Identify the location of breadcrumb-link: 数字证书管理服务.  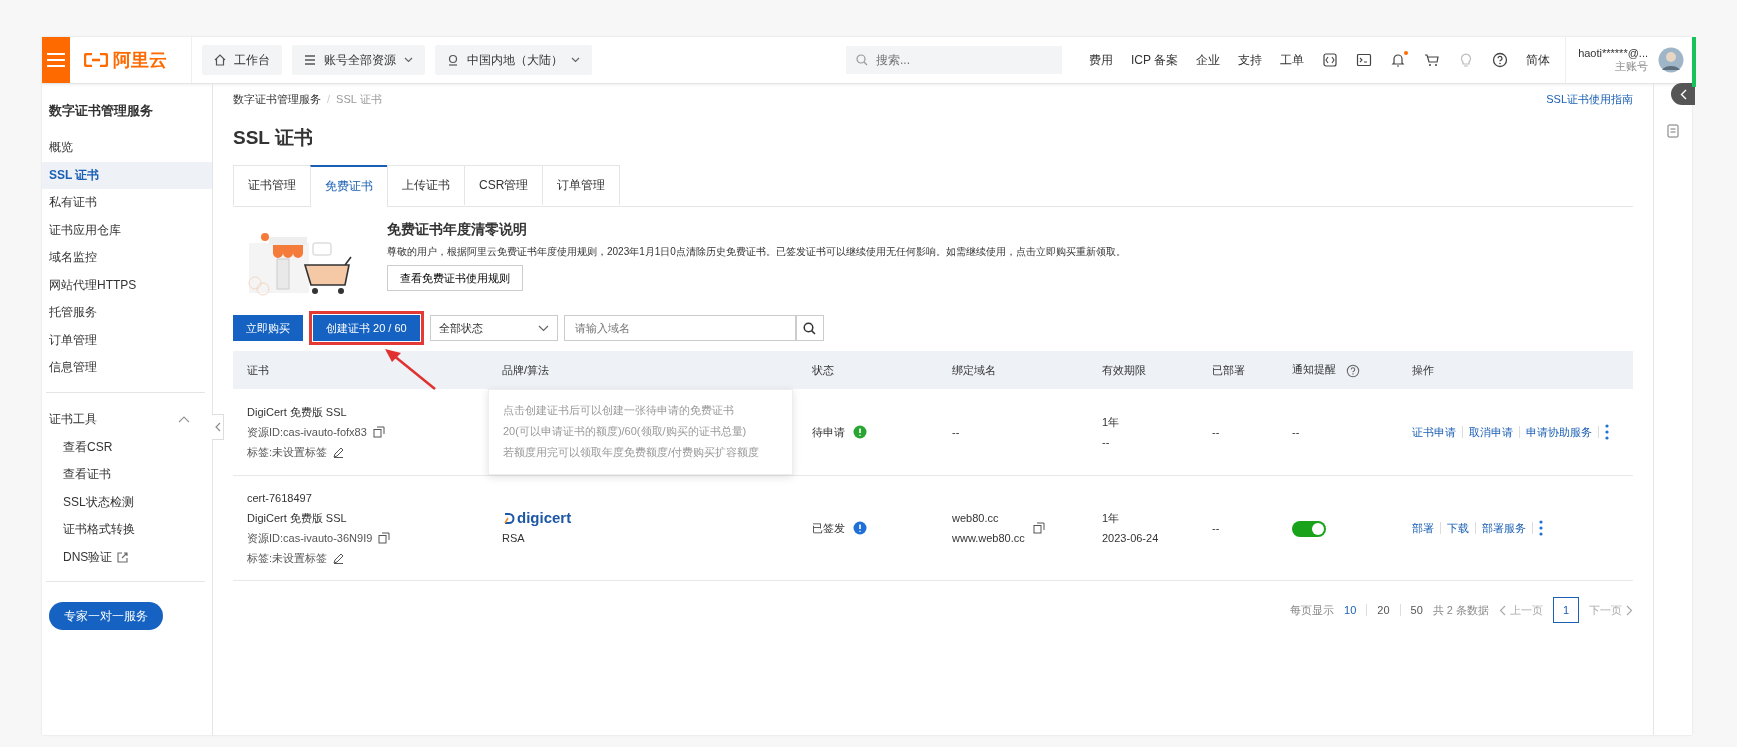
(277, 99).